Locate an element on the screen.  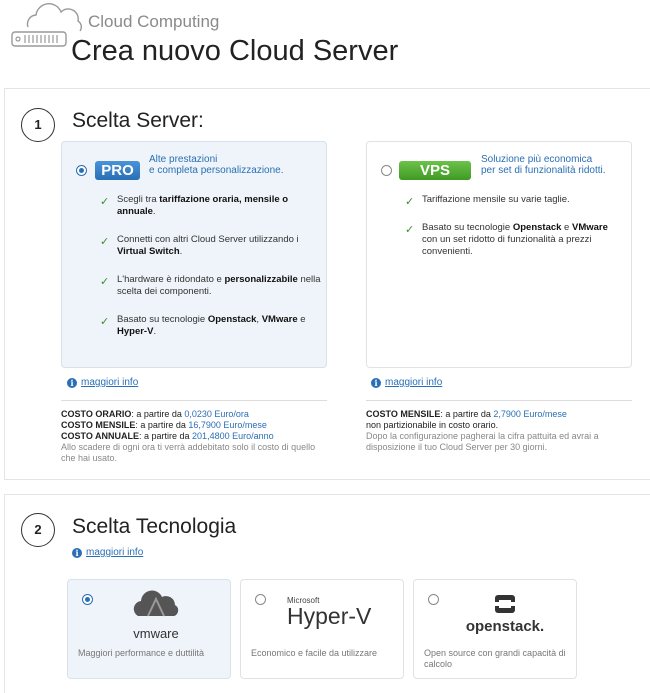
hyperv-radio is located at coordinates (260, 599).